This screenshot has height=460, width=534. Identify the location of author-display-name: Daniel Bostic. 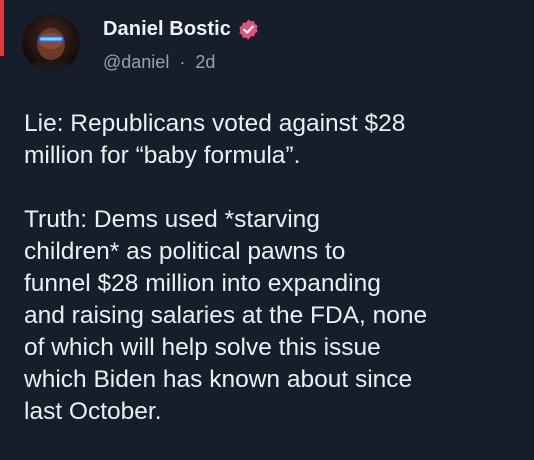
(167, 29).